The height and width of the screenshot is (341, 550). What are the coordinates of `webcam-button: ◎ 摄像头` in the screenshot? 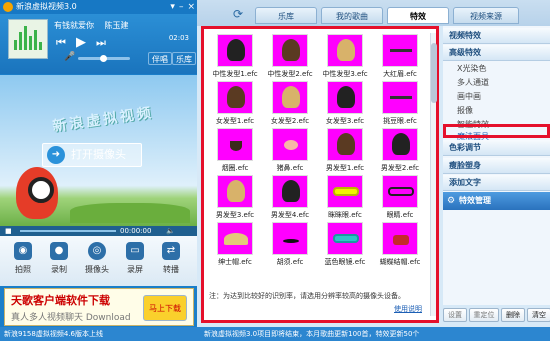 It's located at (97, 258).